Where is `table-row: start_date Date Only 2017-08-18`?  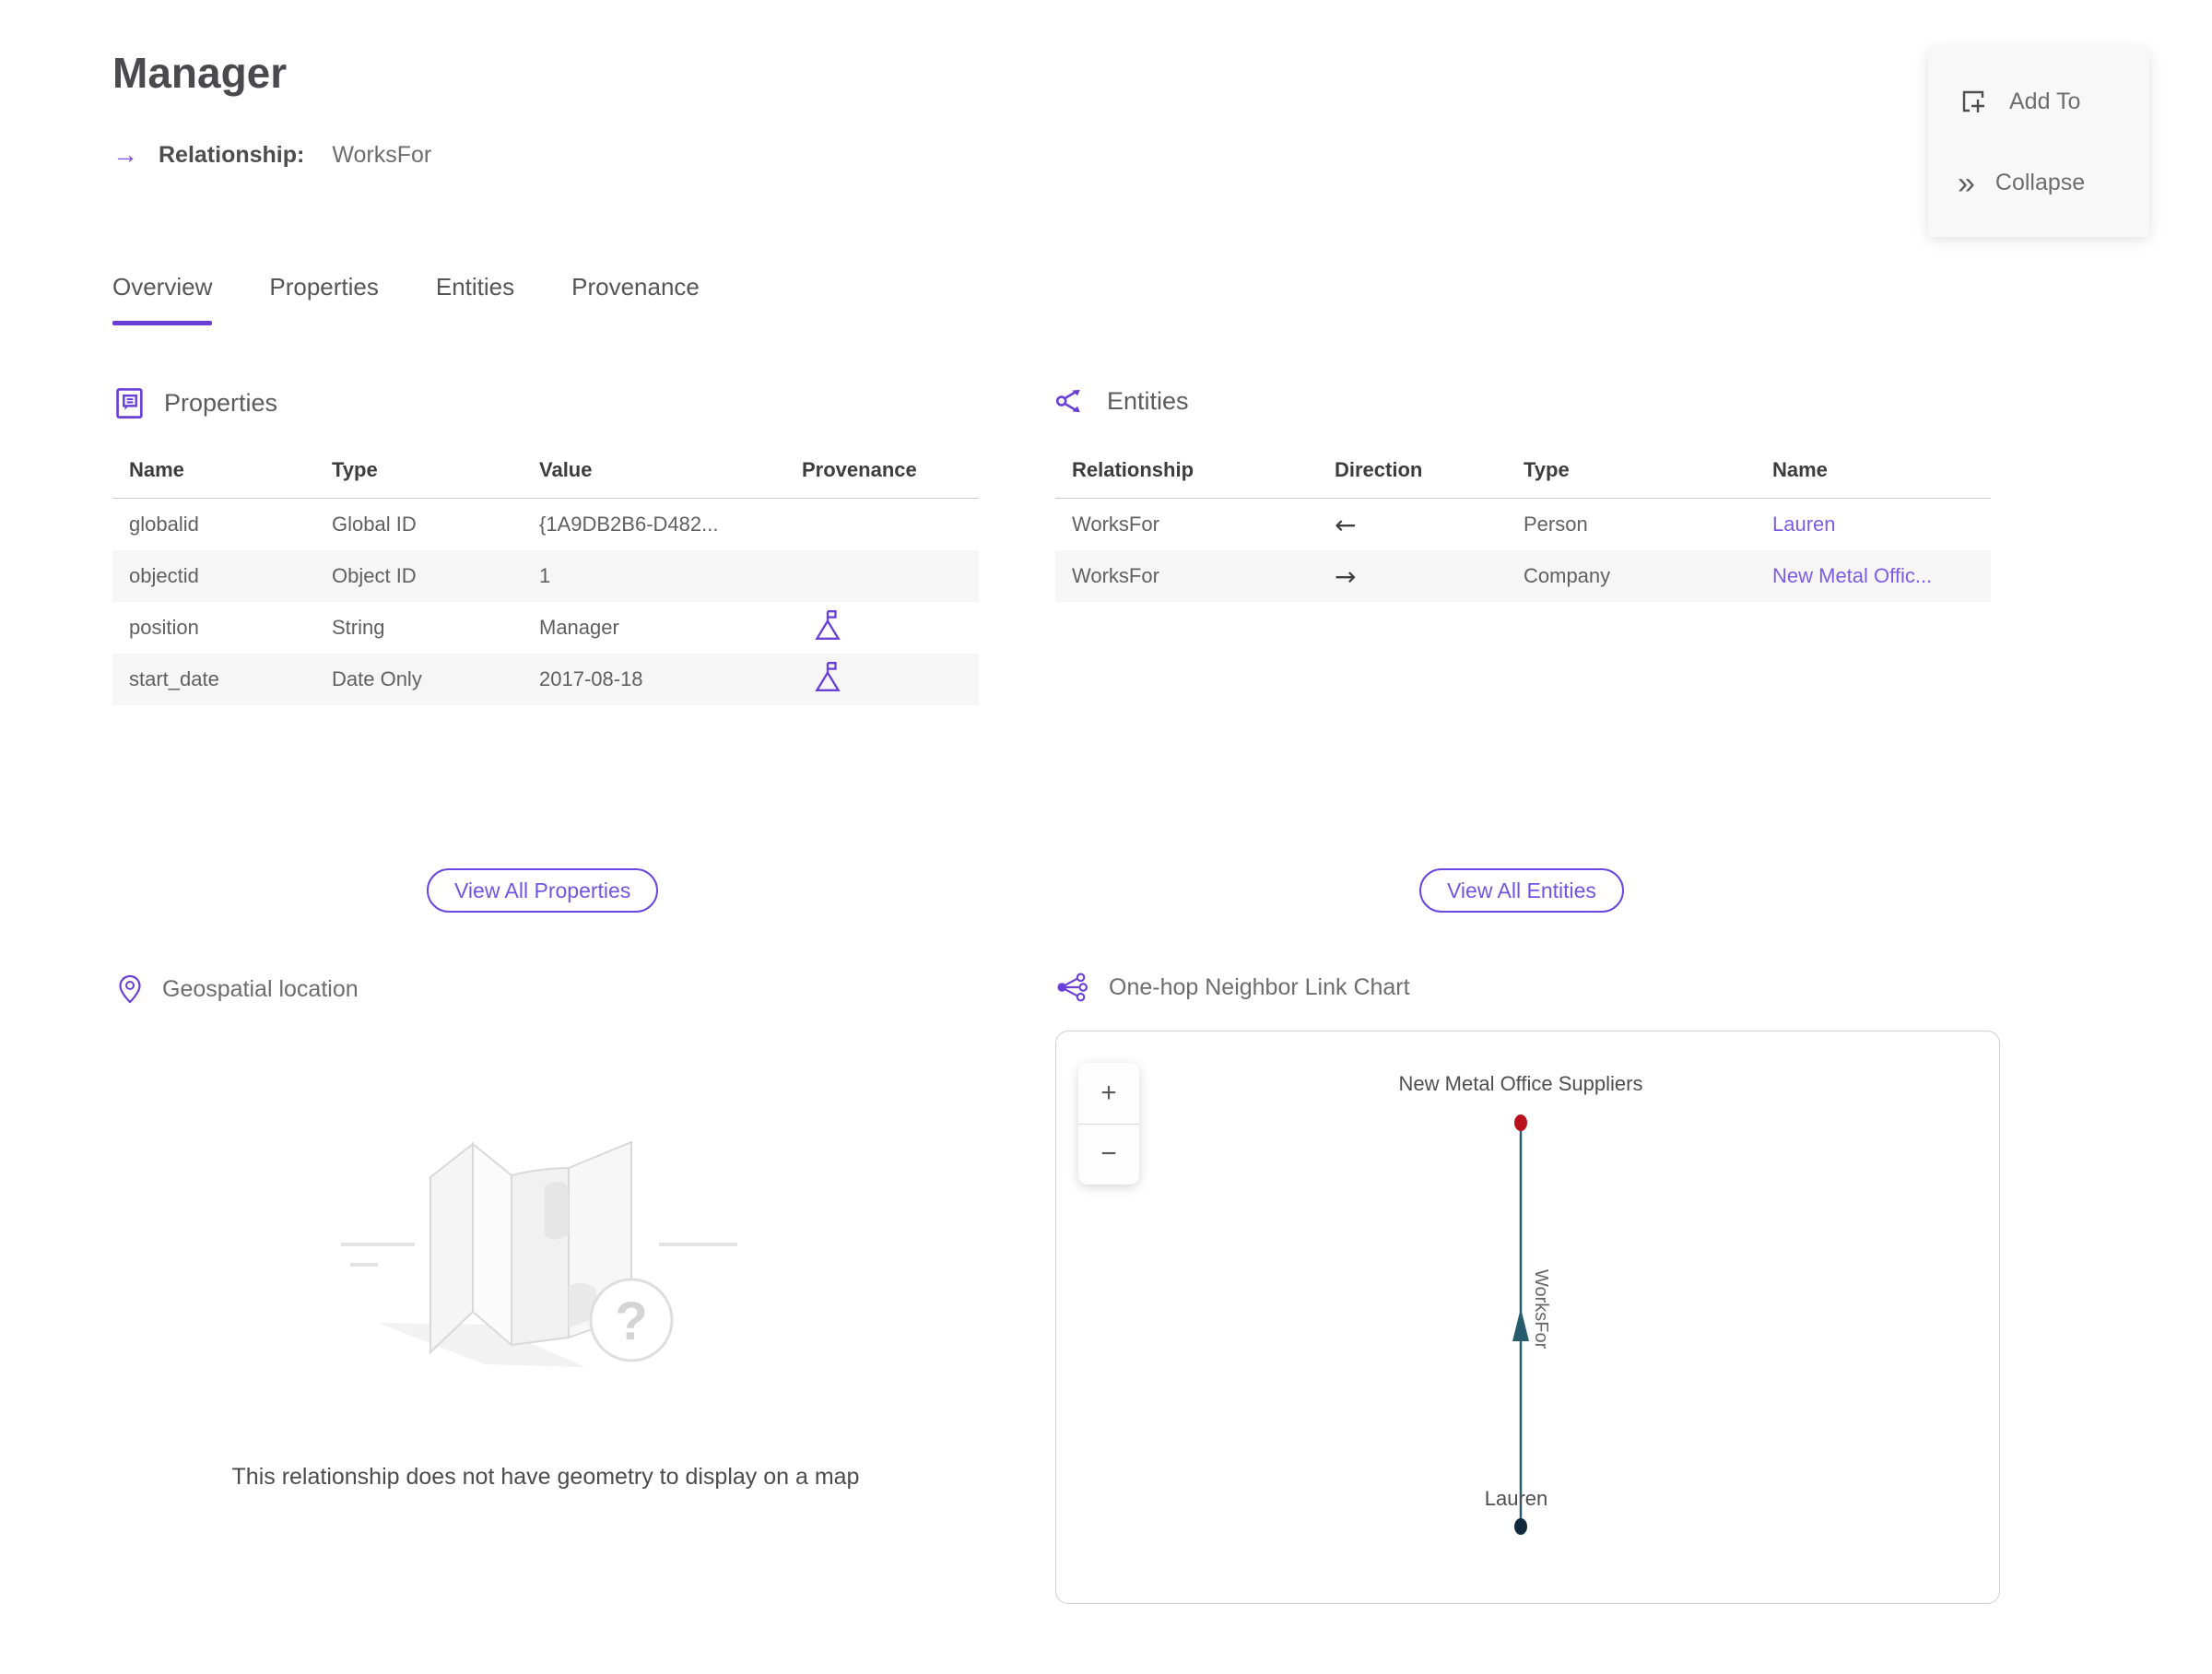 table-row: start_date Date Only 2017-08-18 is located at coordinates (545, 680).